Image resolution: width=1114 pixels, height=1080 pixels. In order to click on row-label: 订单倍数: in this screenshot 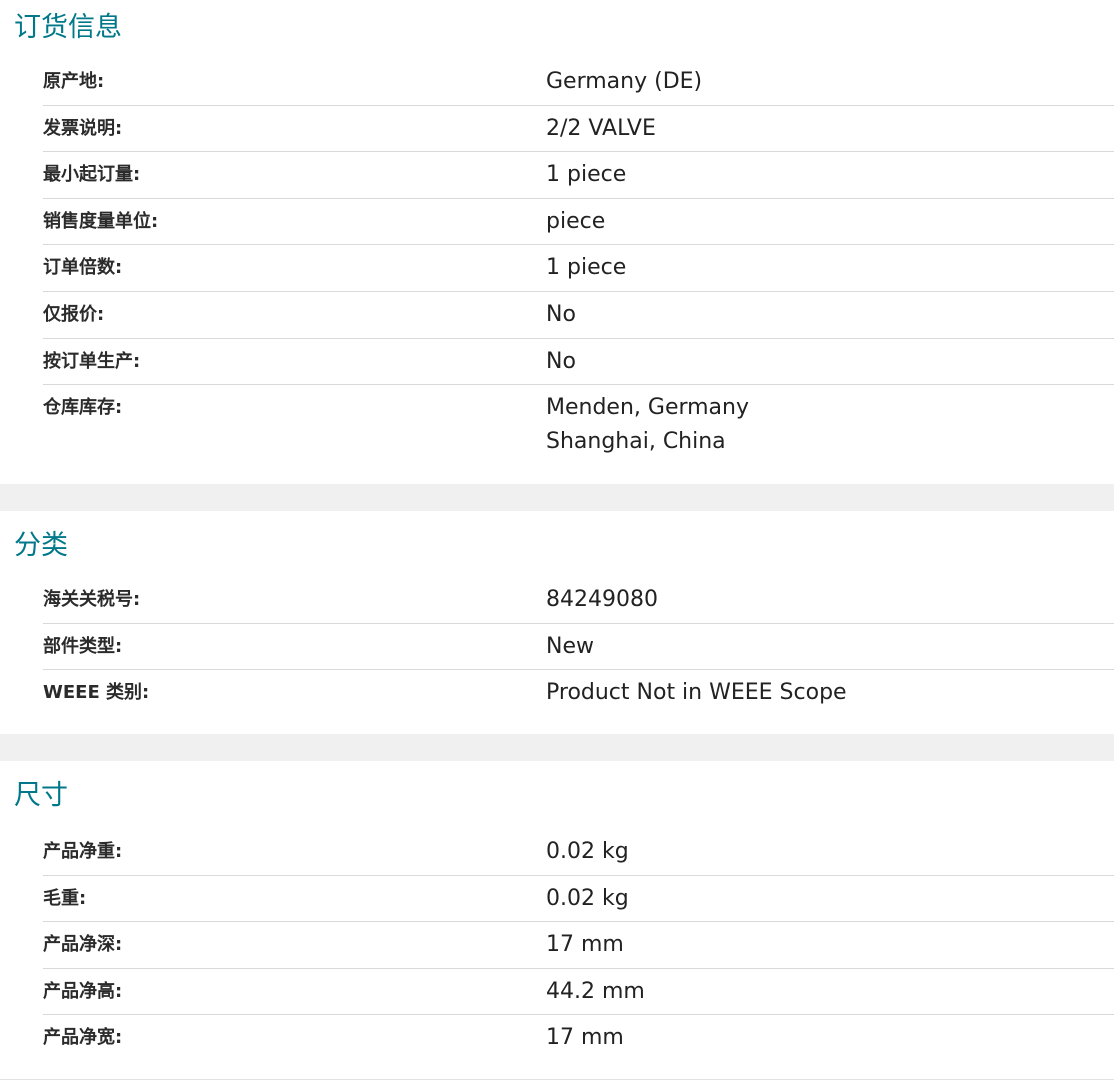, I will do `click(83, 268)`.